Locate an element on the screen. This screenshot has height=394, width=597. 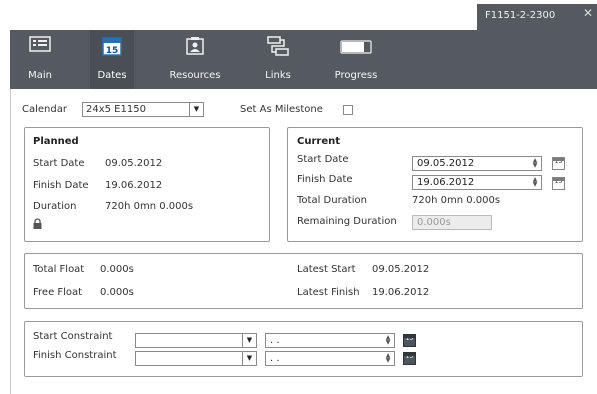
dates-badge: 15 is located at coordinates (112, 51).